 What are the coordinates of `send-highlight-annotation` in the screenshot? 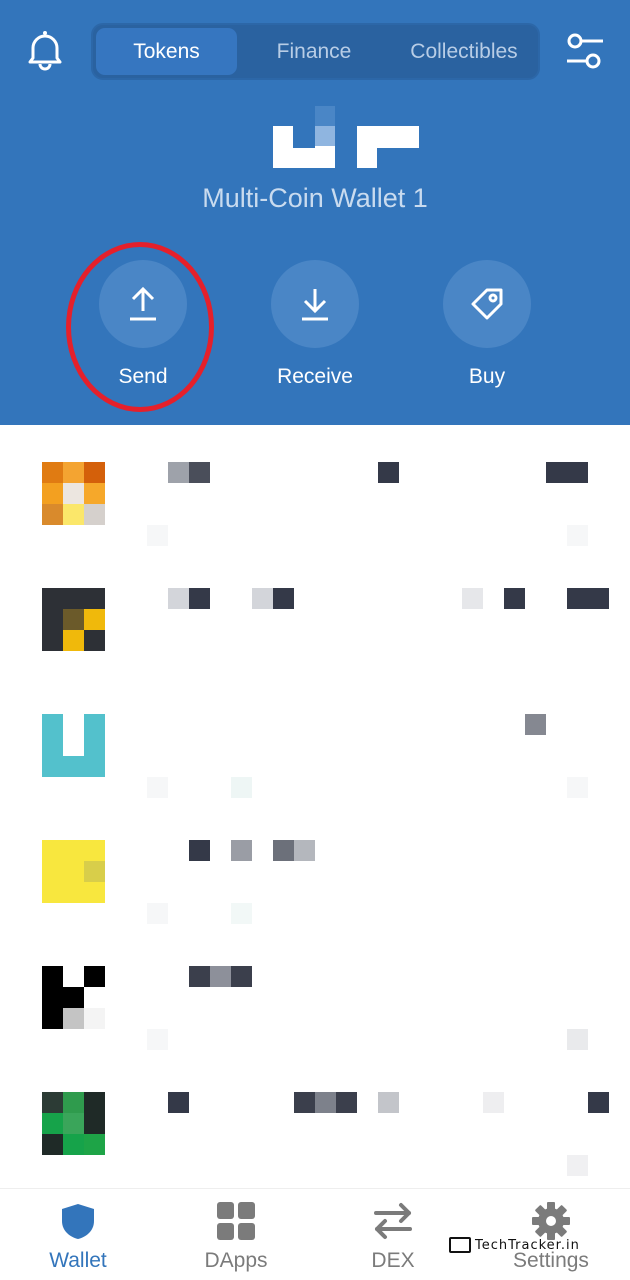 It's located at (140, 327).